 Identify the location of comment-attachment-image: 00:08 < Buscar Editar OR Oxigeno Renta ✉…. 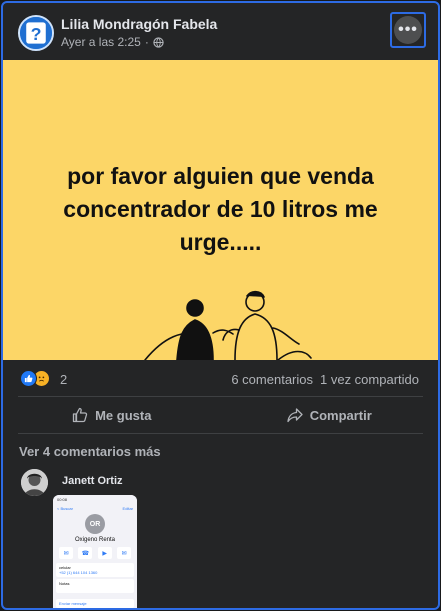
(95, 551).